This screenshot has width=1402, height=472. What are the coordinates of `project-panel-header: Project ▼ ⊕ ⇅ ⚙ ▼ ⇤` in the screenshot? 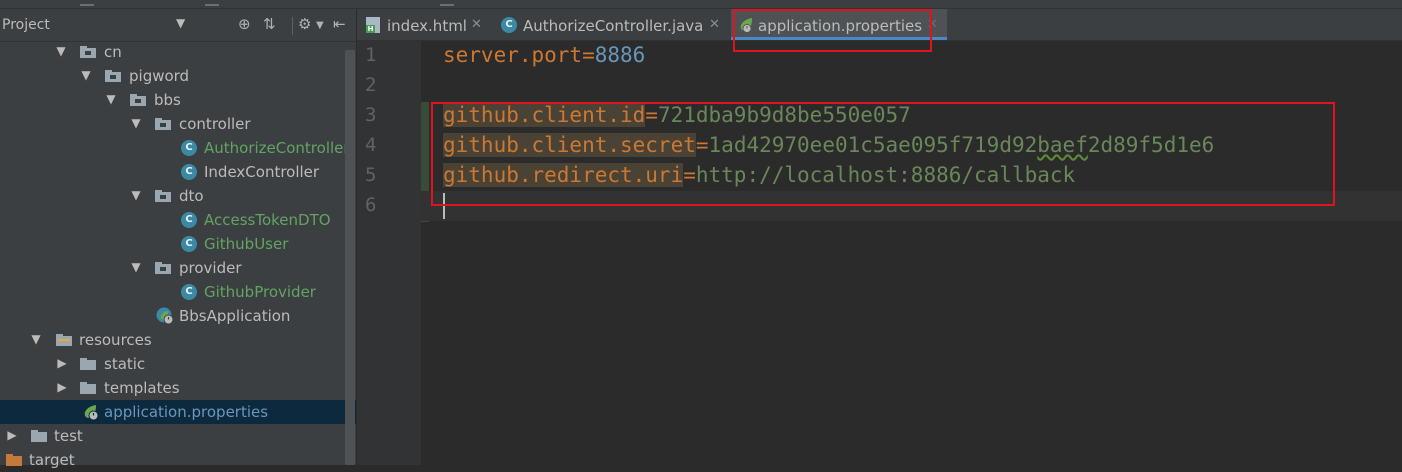 It's located at (178, 25).